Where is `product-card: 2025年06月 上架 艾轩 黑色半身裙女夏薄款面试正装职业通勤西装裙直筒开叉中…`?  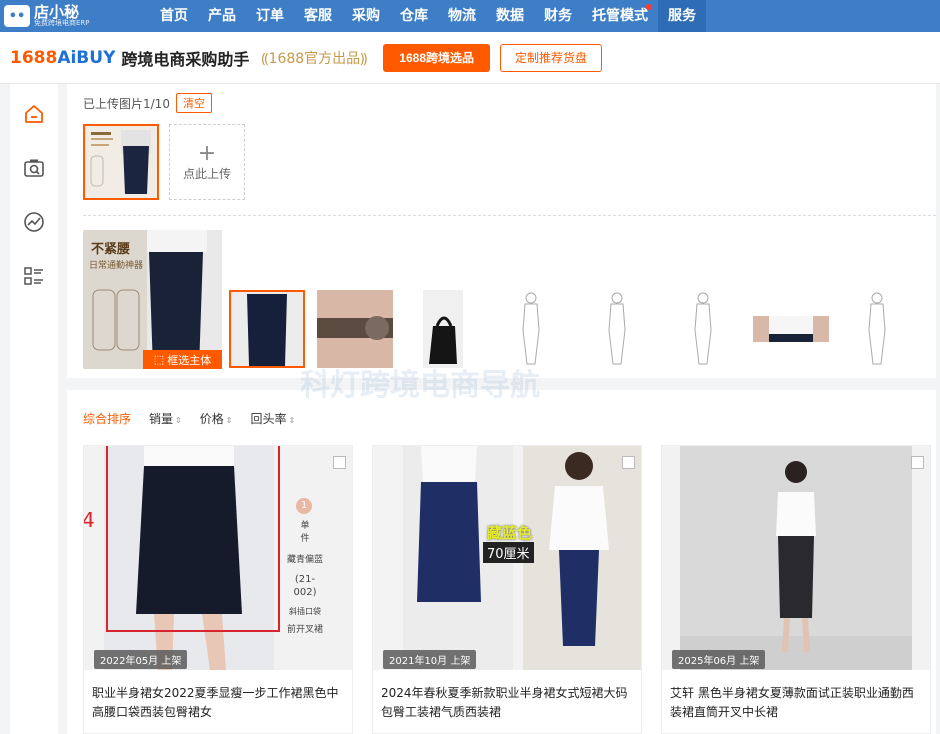
product-card: 2025年06月 上架 艾轩 黑色半身裙女夏薄款面试正装职业通勤西装裙直筒开叉中… is located at coordinates (796, 589).